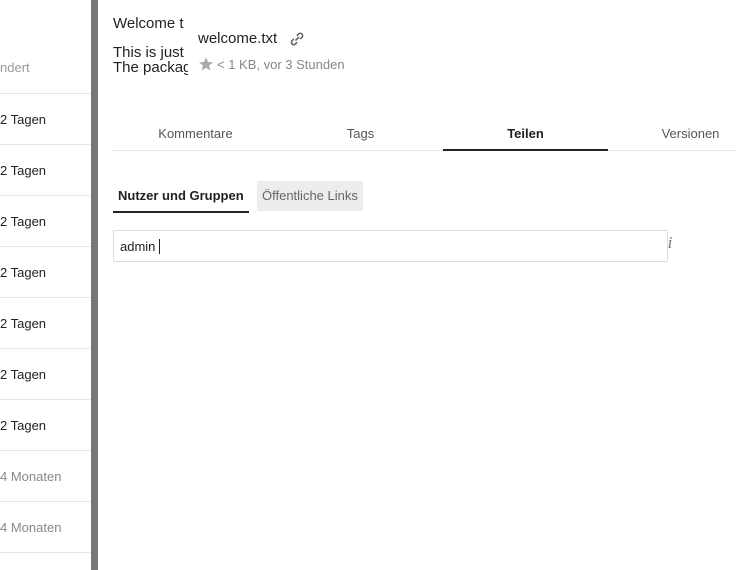 The height and width of the screenshot is (570, 736). Describe the element at coordinates (150, 67) in the screenshot. I see `preview-line: The packag` at that location.